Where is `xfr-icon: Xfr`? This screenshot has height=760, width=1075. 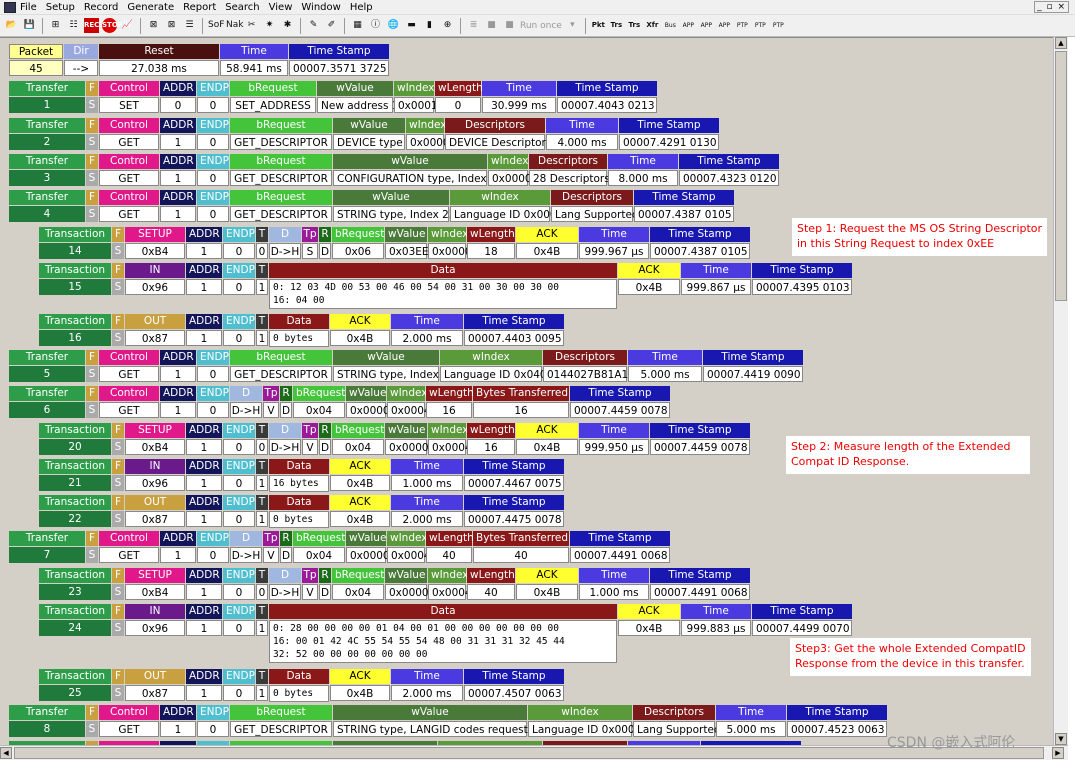
xfr-icon: Xfr is located at coordinates (652, 25).